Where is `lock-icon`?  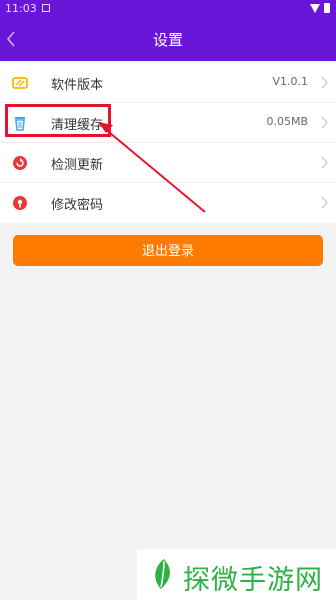
lock-icon is located at coordinates (20, 203).